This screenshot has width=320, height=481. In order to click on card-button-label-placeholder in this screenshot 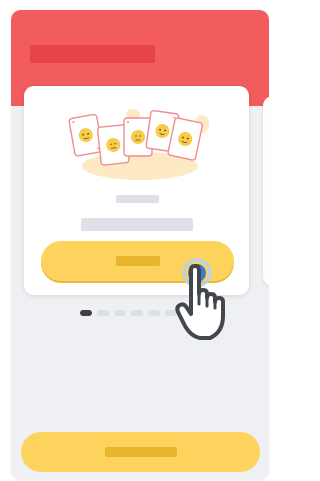, I will do `click(138, 261)`.